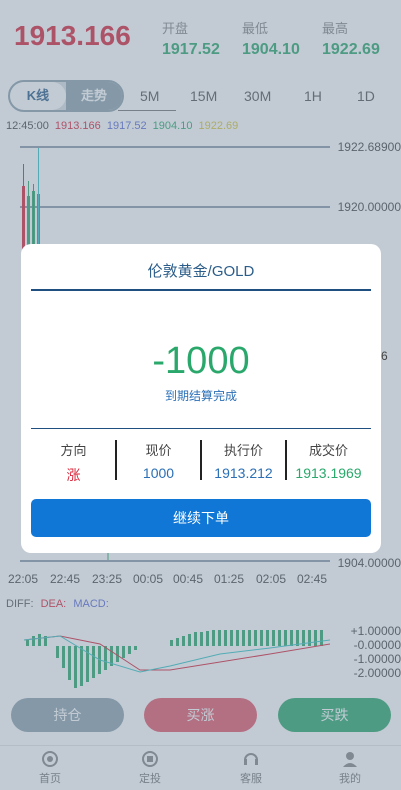  What do you see at coordinates (201, 361) in the screenshot?
I see `profit-loss-amount: -1000` at bounding box center [201, 361].